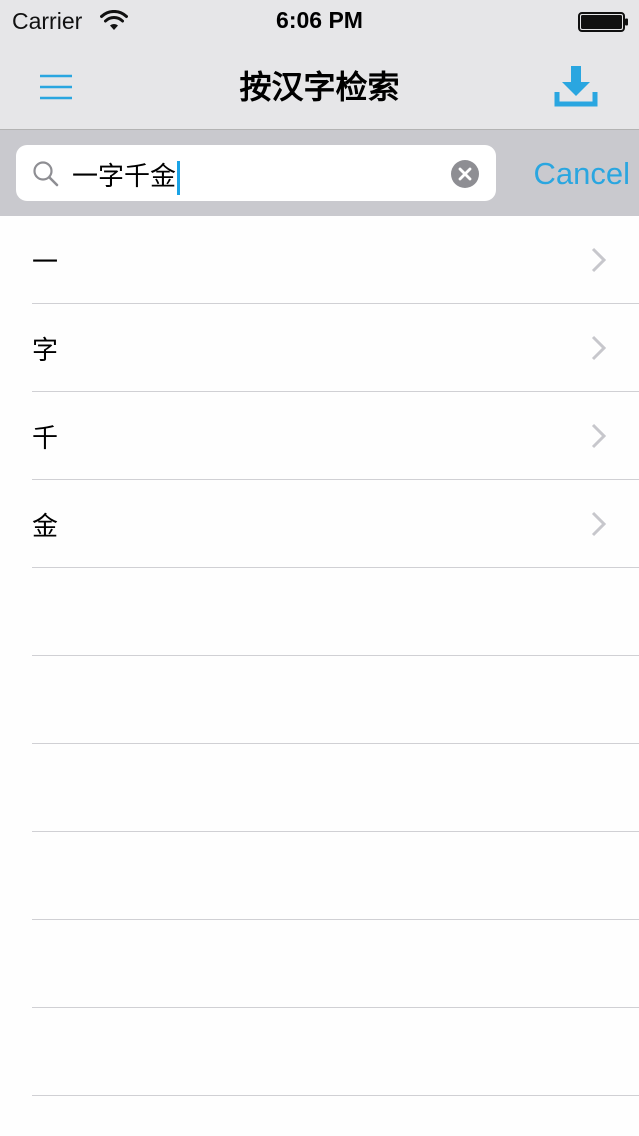 The image size is (639, 1136). Describe the element at coordinates (179, 177) in the screenshot. I see `text-cursor` at that location.